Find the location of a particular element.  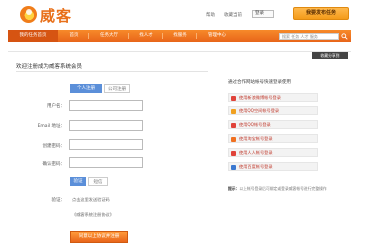

main-nav: 我的任务首页 首页 任务大厅 找人才 找服务 管理中心 搜索 任务 人才 服务 is located at coordinates (179, 36).